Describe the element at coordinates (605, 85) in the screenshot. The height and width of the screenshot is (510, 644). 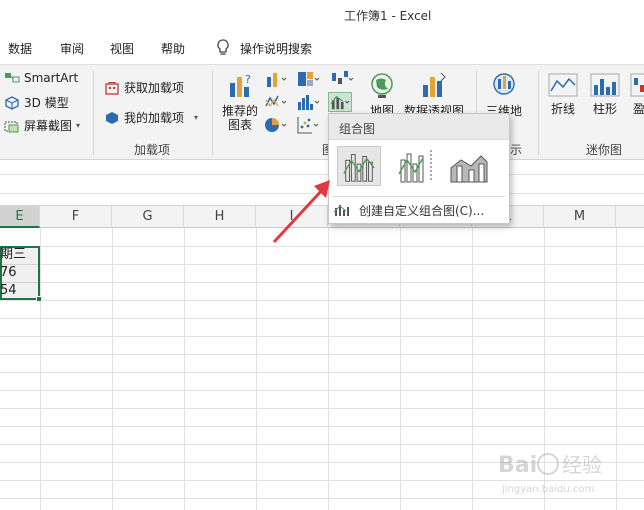
I see `sparkline-column-icon` at that location.